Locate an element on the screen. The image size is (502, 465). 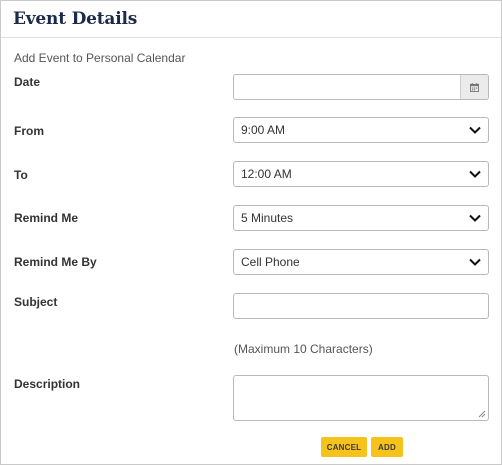
date-field is located at coordinates (361, 87).